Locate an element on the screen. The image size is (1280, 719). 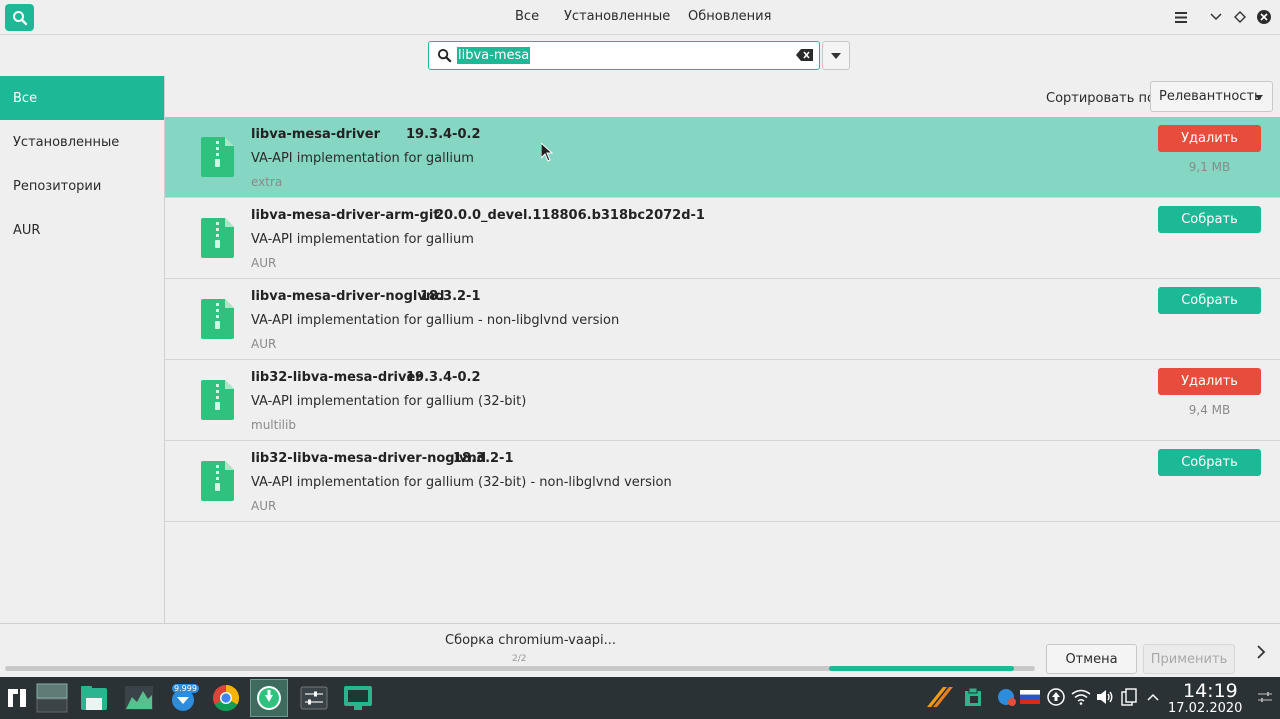
sort-select: Релевантность is located at coordinates (1211, 96).